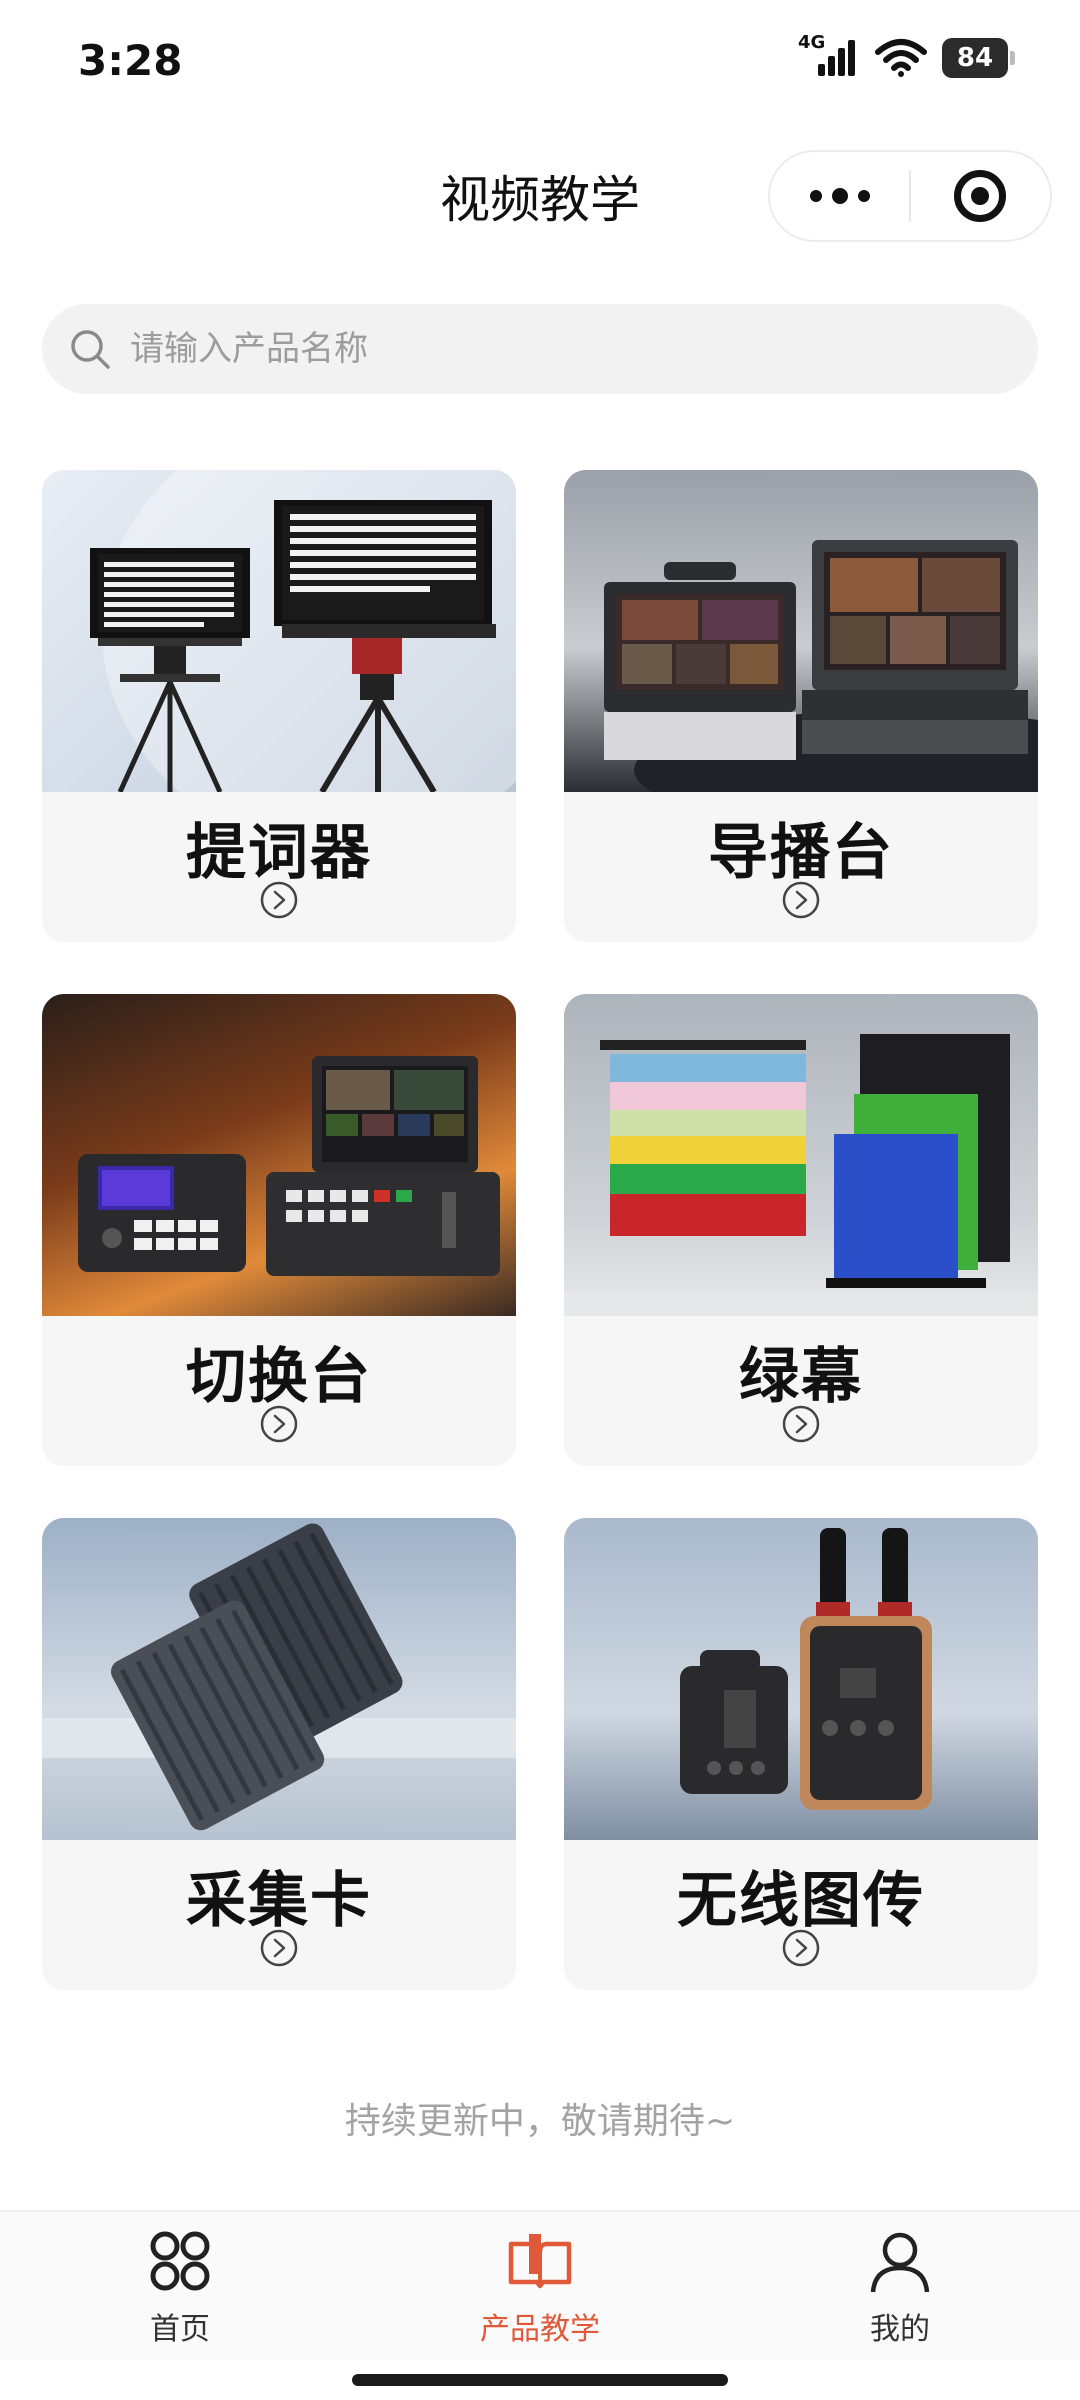  I want to click on more-button, so click(839, 196).